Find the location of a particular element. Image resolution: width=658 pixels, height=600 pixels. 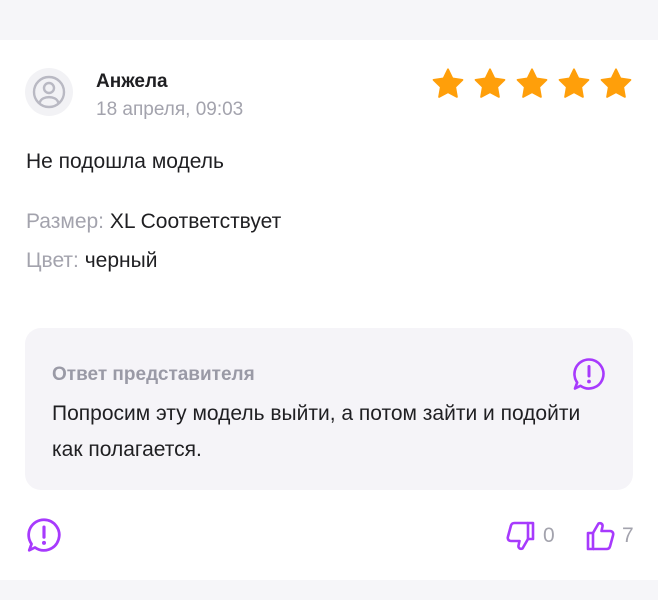

answer-title: Ответ представителя is located at coordinates (153, 374).